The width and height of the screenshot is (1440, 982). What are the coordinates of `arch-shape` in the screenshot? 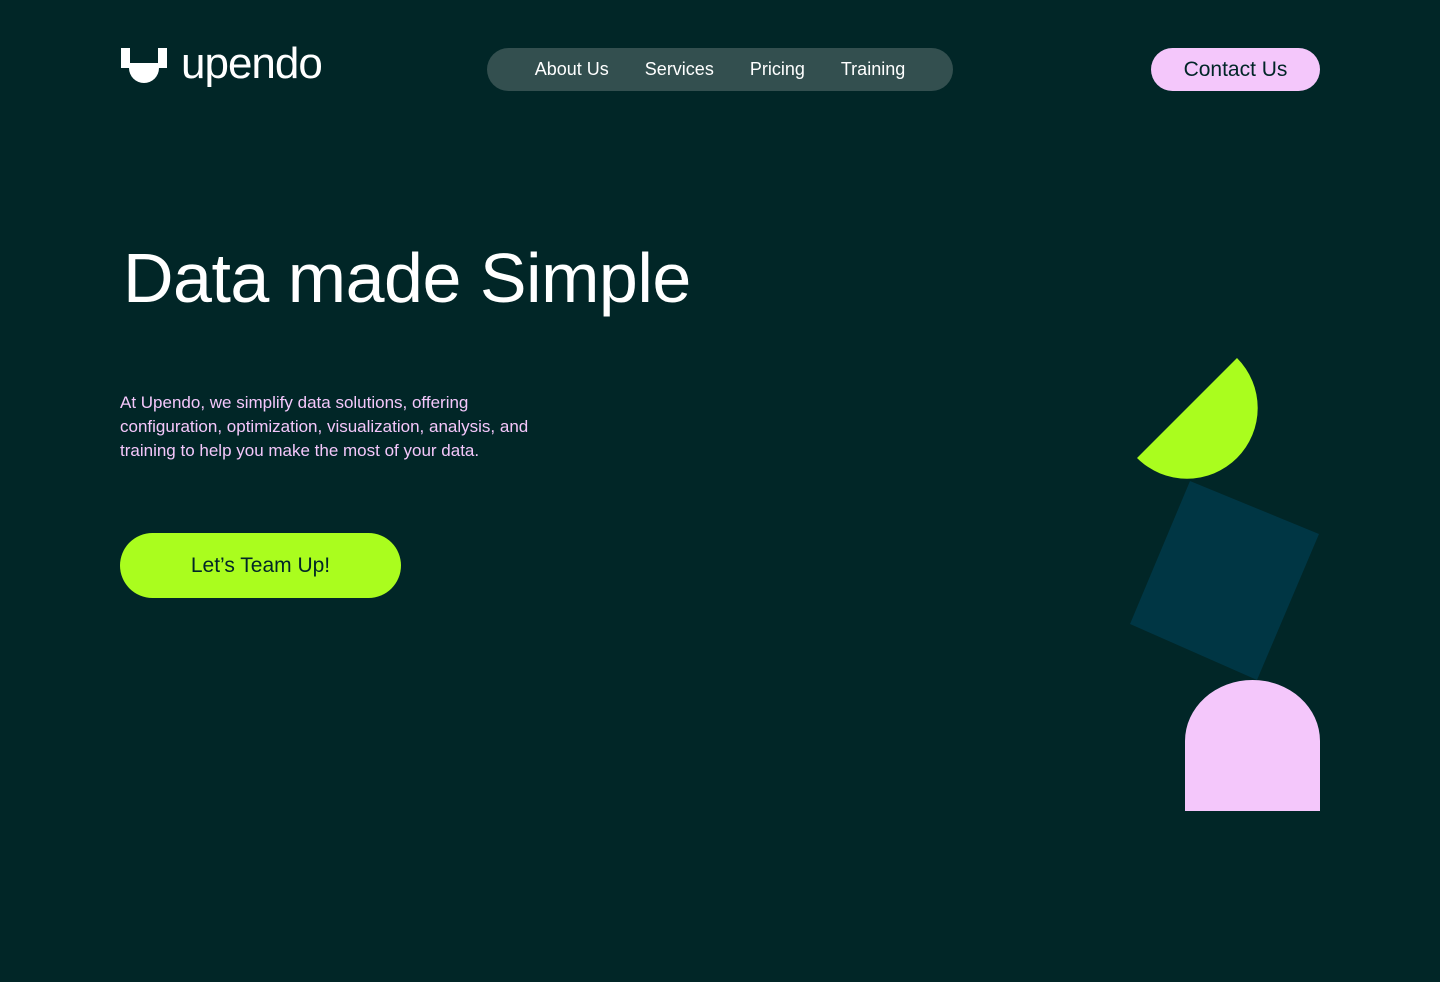 It's located at (1252, 745).